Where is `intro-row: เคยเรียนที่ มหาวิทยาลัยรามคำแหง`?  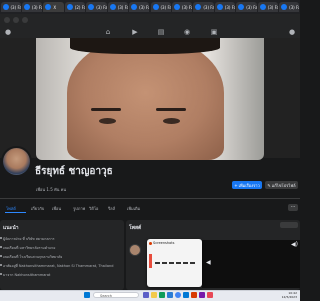 intro-row: เคยเรียนที่ มหาวิทยาลัยรามคำแหง is located at coordinates (29, 248).